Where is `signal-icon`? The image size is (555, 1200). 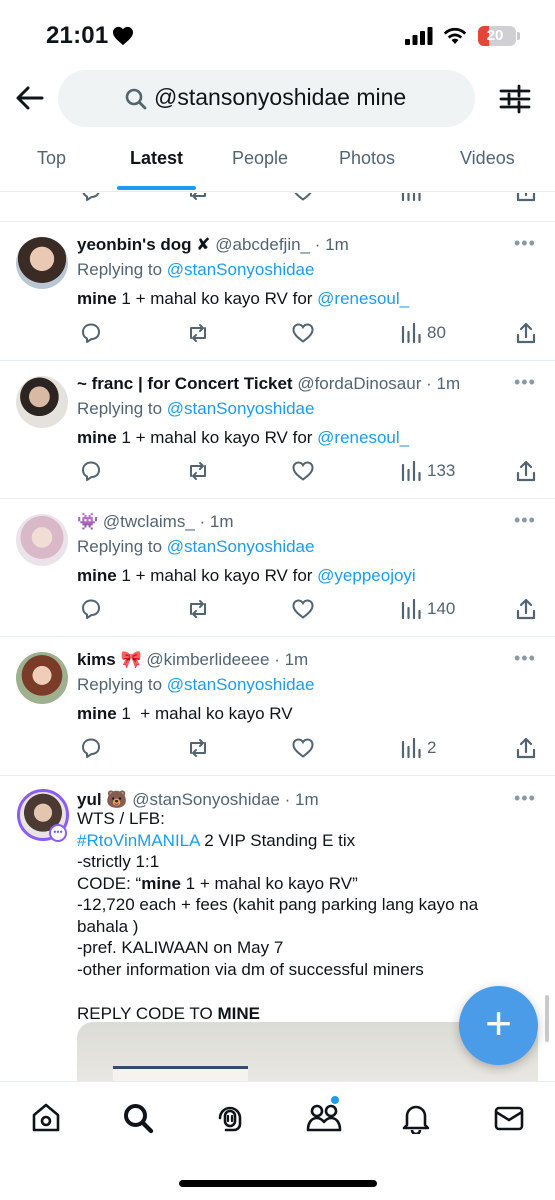 signal-icon is located at coordinates (419, 36).